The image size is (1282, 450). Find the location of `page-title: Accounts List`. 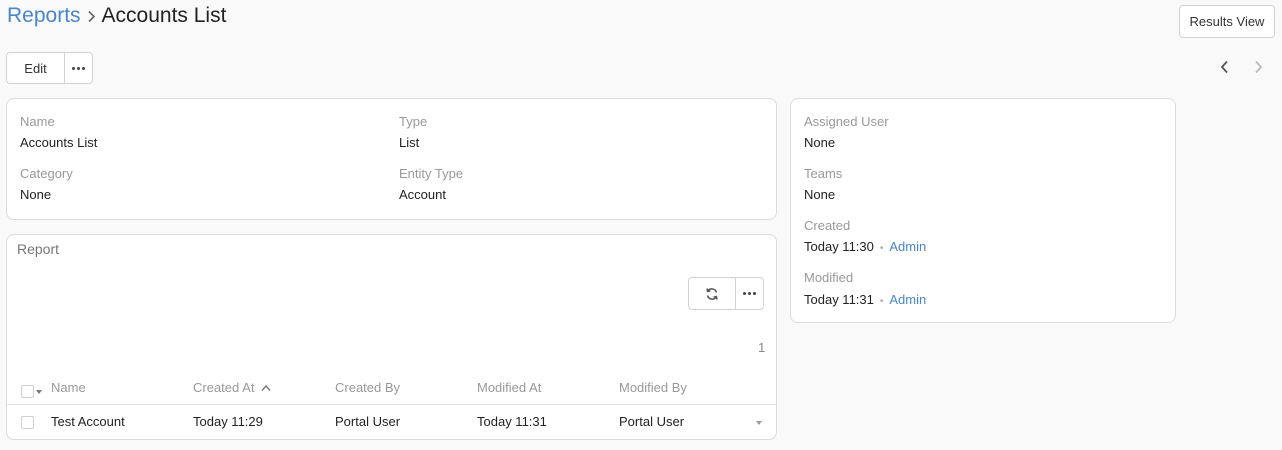

page-title: Accounts List is located at coordinates (164, 15).